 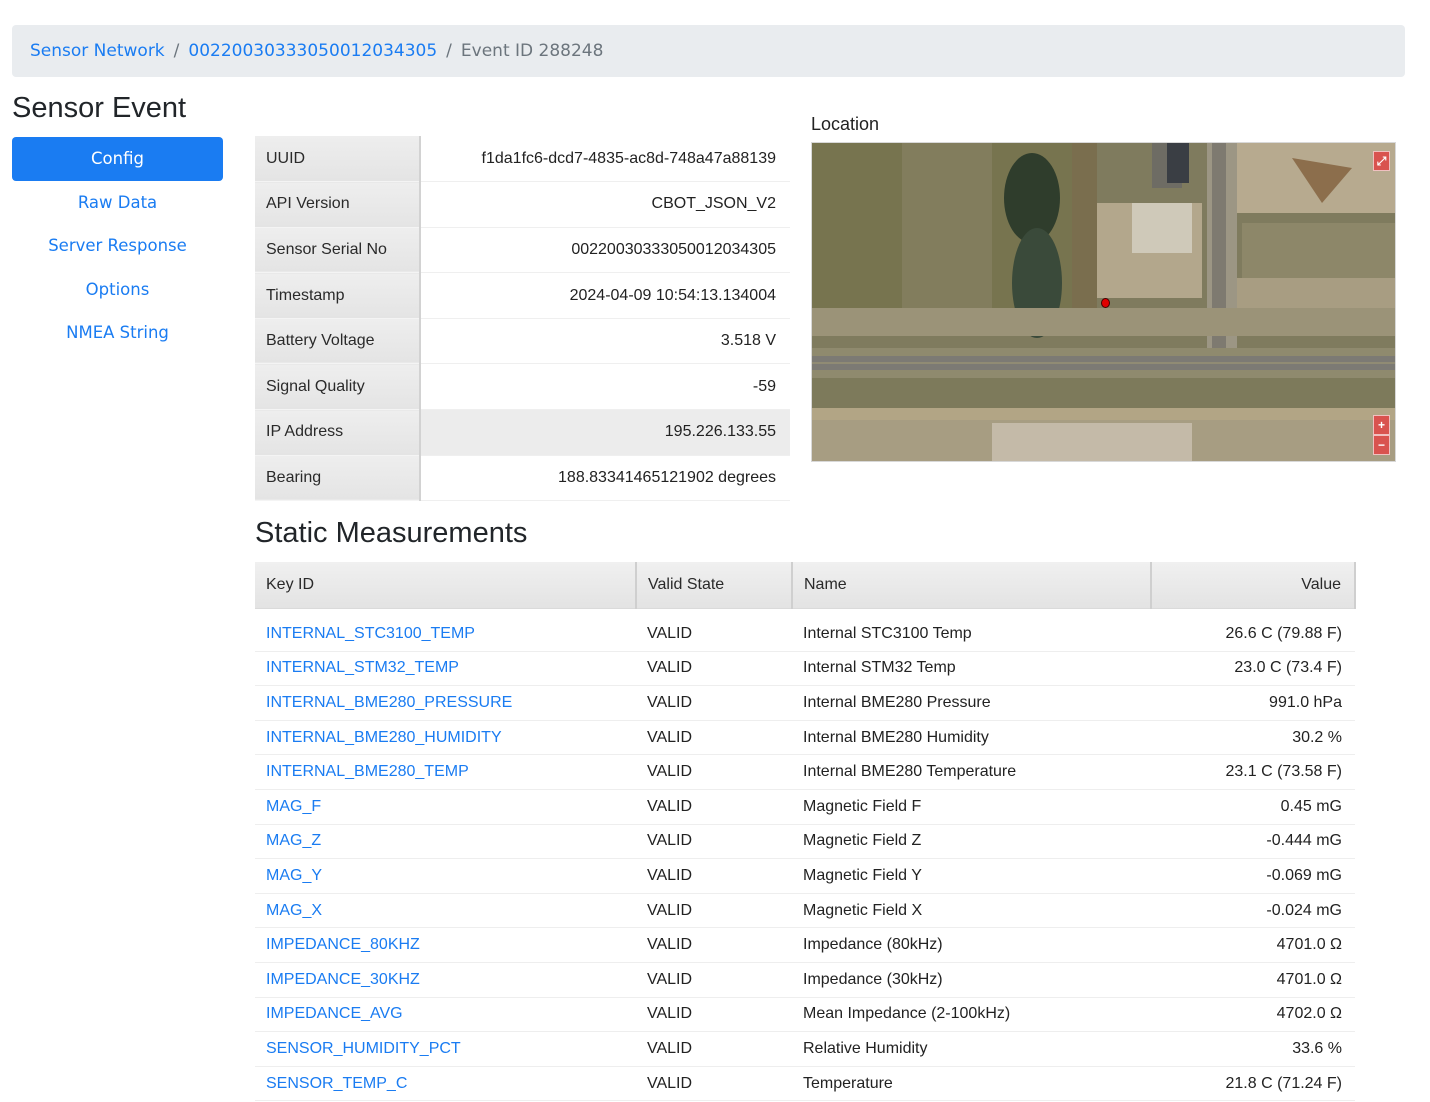 I want to click on table-row: MAG_X VALID Magnetic Field X -0.024 mG, so click(x=805, y=911).